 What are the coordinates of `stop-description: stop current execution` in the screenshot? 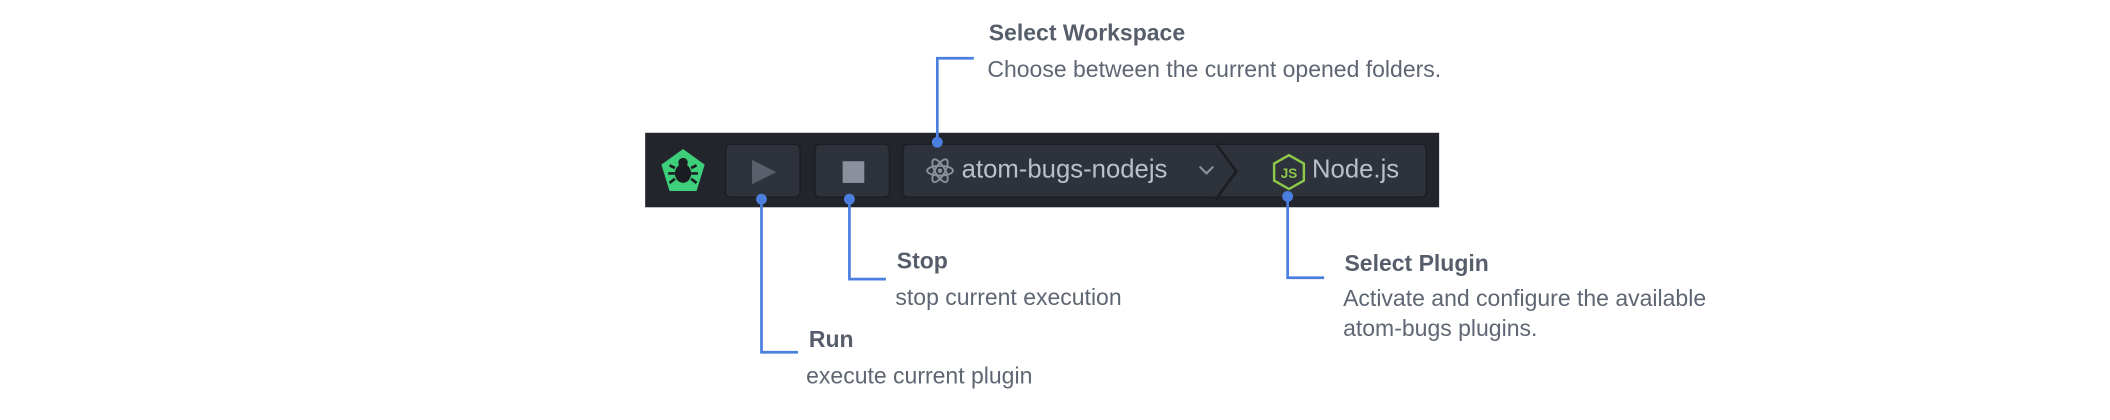 It's located at (1008, 297).